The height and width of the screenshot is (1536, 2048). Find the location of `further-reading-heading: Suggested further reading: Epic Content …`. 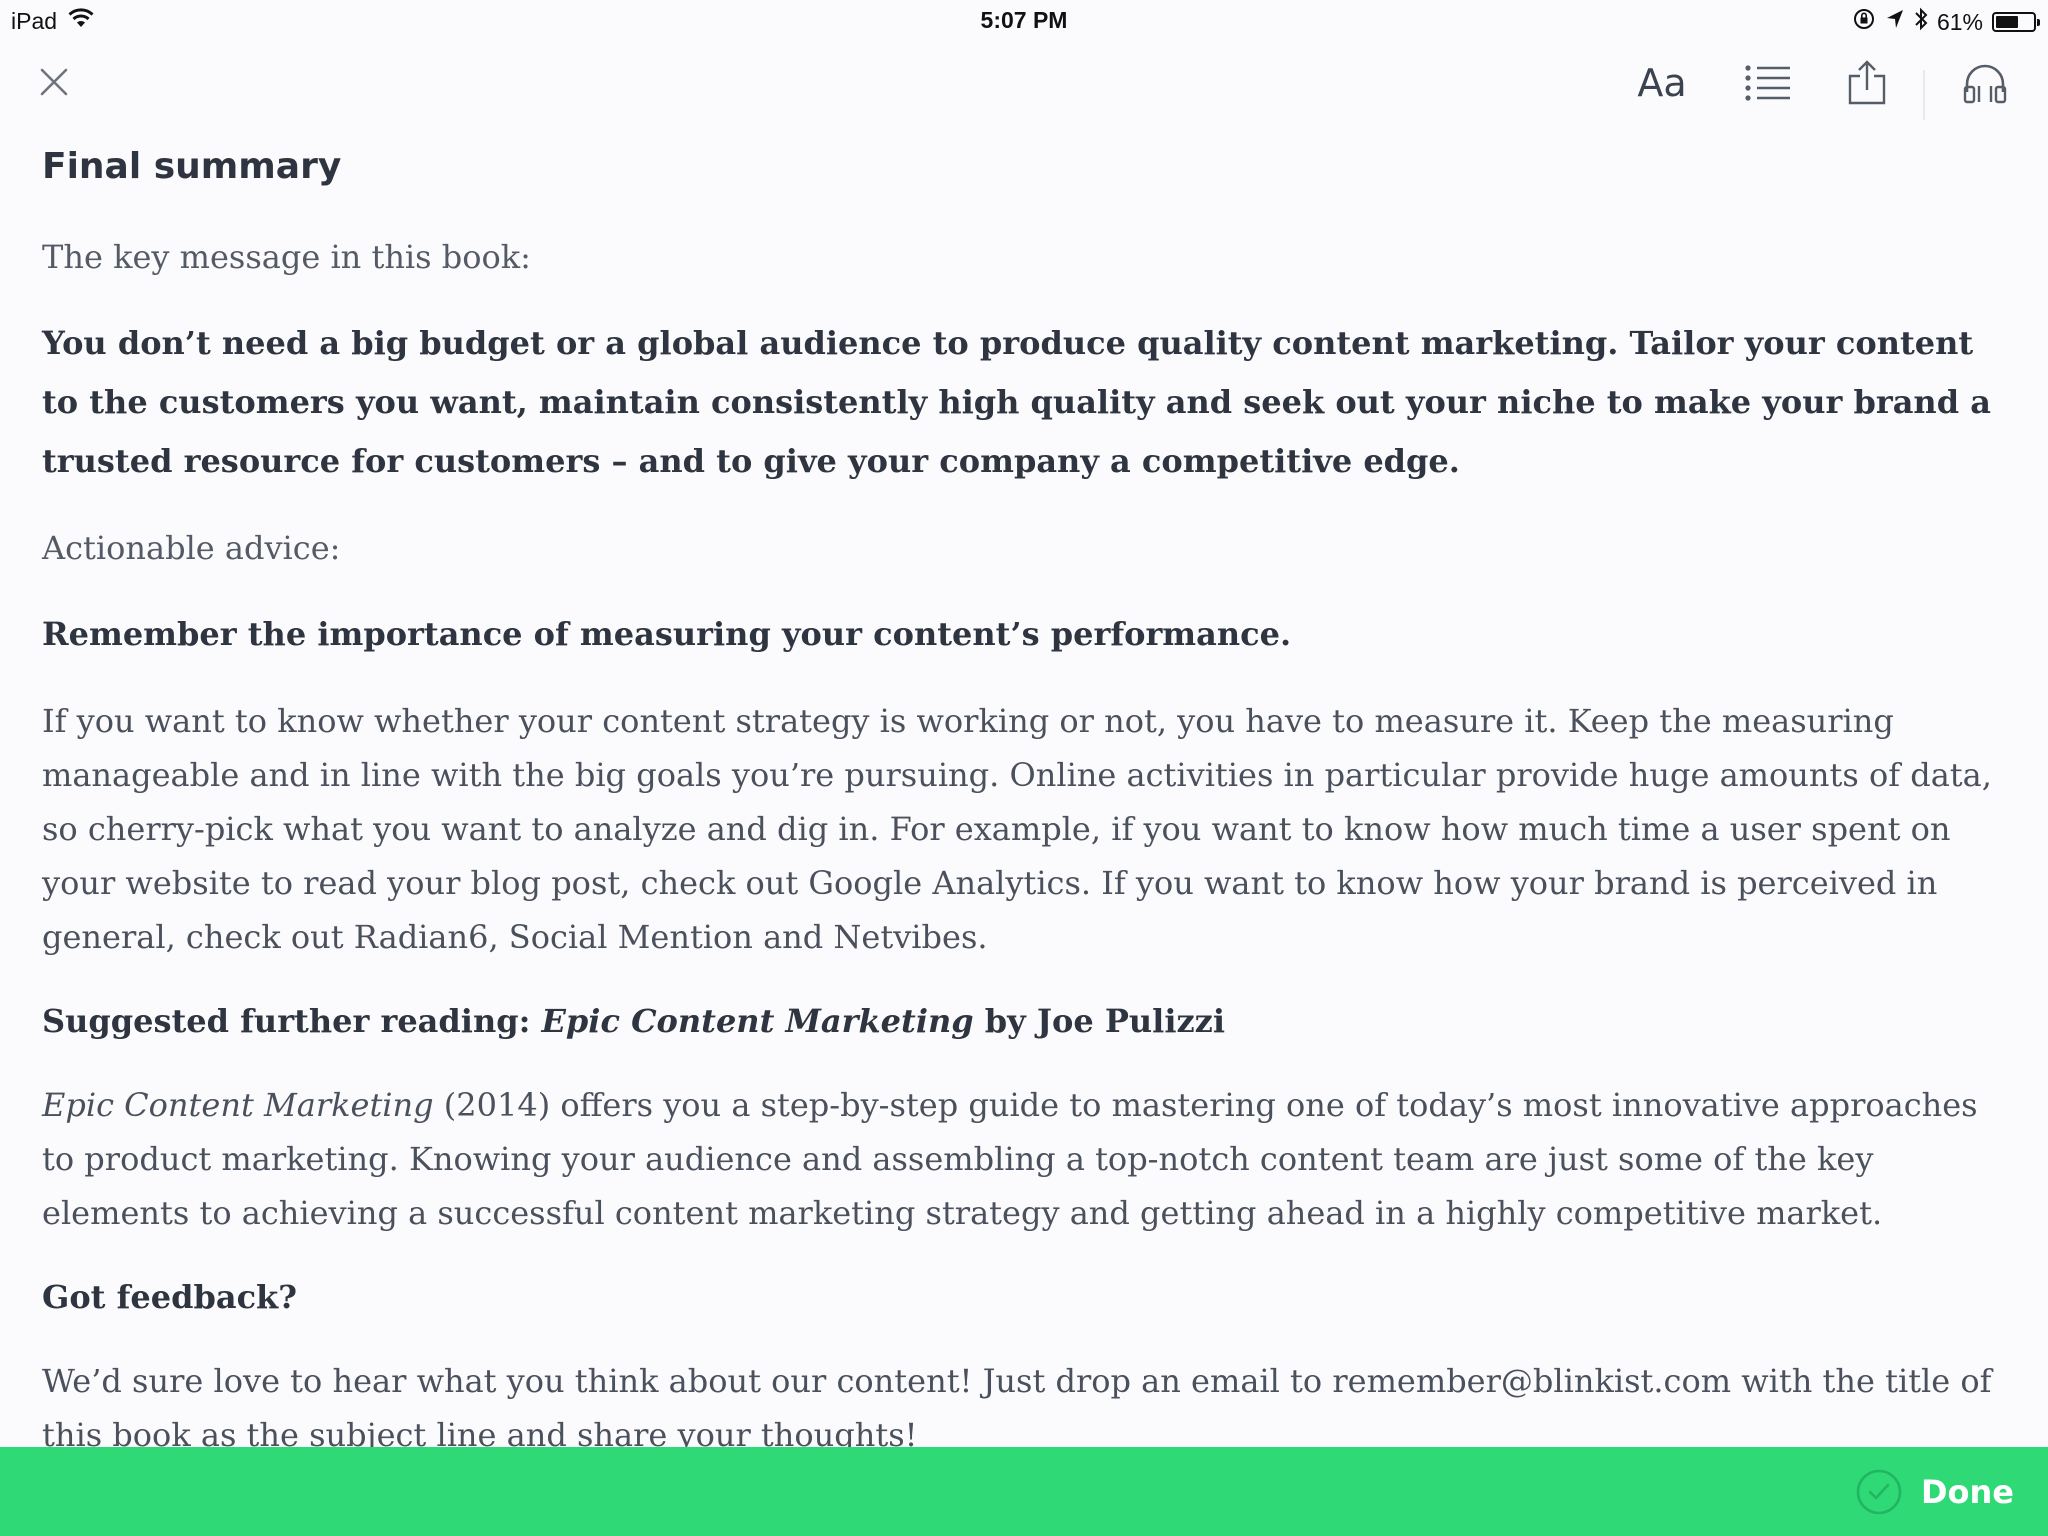

further-reading-heading: Suggested further reading: Epic Content … is located at coordinates (1027, 1021).